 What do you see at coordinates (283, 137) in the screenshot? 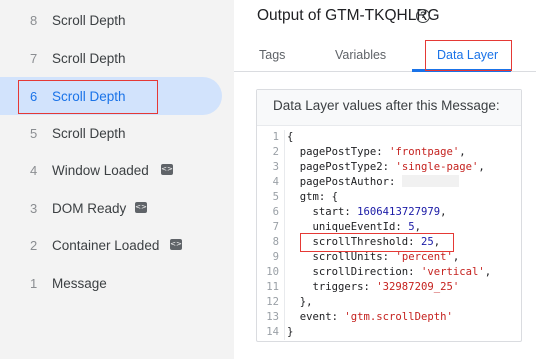
I see `code-line: 1{` at bounding box center [283, 137].